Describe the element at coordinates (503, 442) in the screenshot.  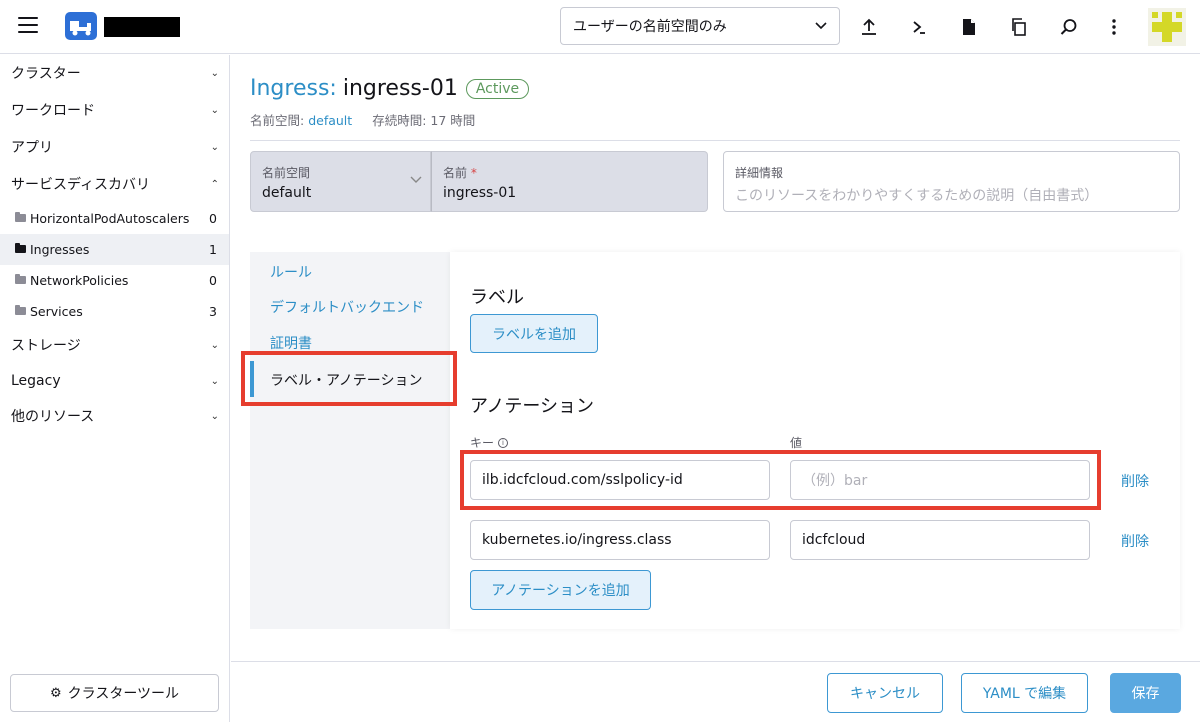
I see `info-icon: i` at that location.